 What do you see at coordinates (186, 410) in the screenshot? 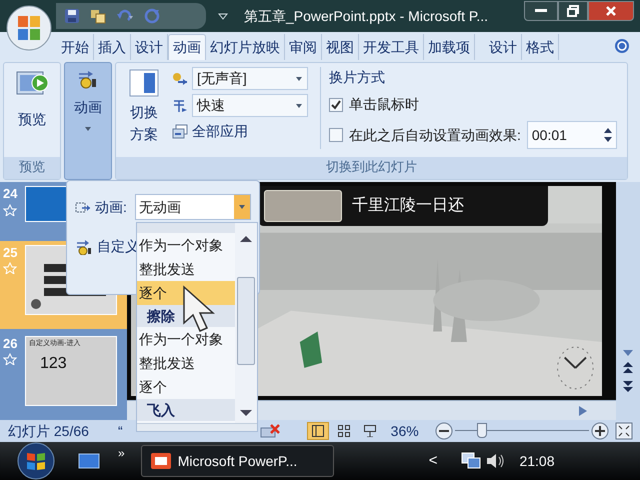
I see `menu-header: 飞入` at bounding box center [186, 410].